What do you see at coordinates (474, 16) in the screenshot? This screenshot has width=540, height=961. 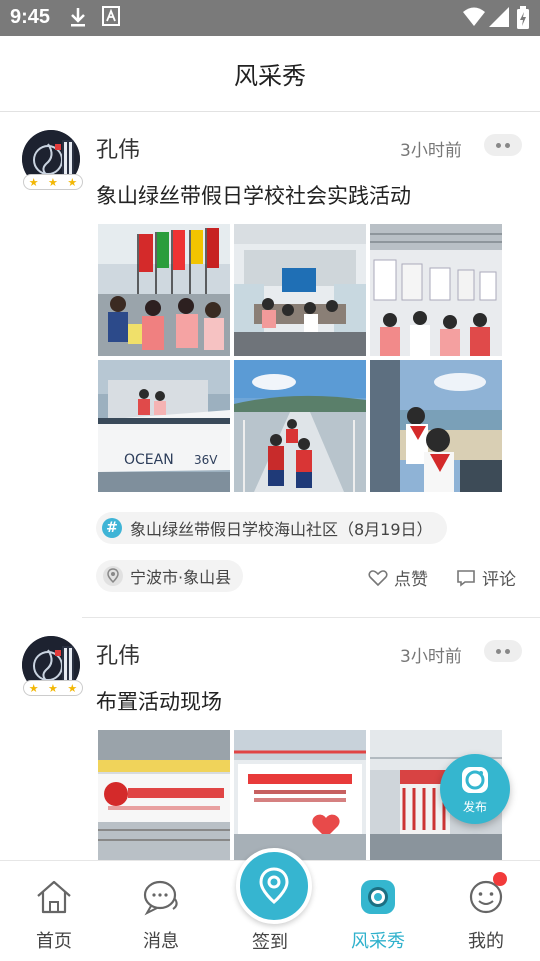 I see `wifi-icon` at bounding box center [474, 16].